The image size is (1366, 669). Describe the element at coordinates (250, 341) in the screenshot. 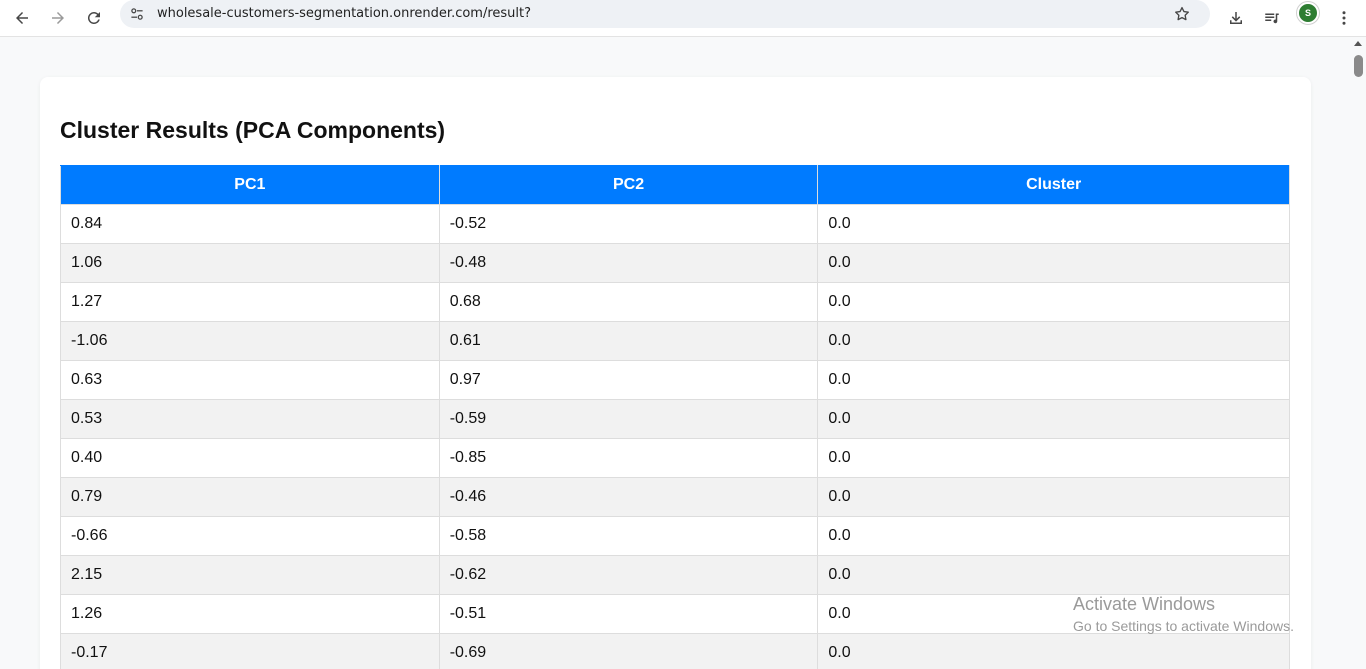

I see `cell-pc1: -1.06` at that location.